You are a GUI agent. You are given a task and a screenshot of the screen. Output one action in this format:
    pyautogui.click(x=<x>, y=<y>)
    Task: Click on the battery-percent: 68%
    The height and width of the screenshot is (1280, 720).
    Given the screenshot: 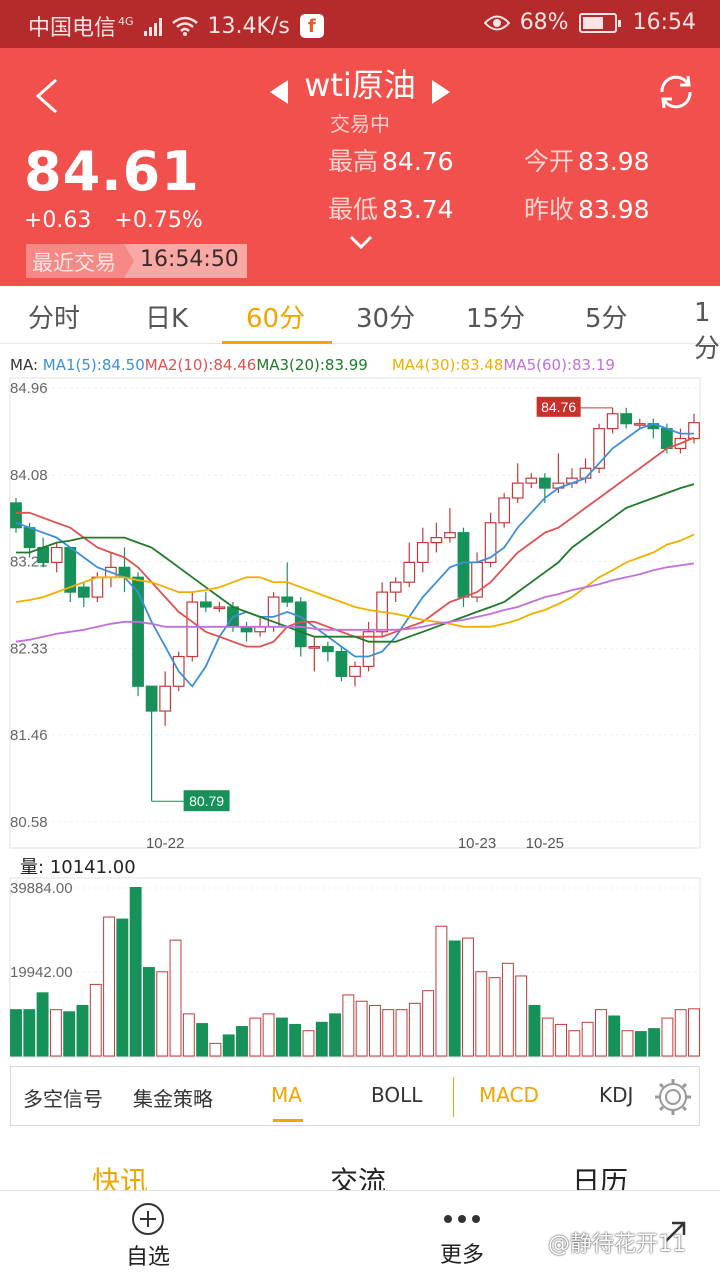 What is the action you would take?
    pyautogui.click(x=544, y=22)
    